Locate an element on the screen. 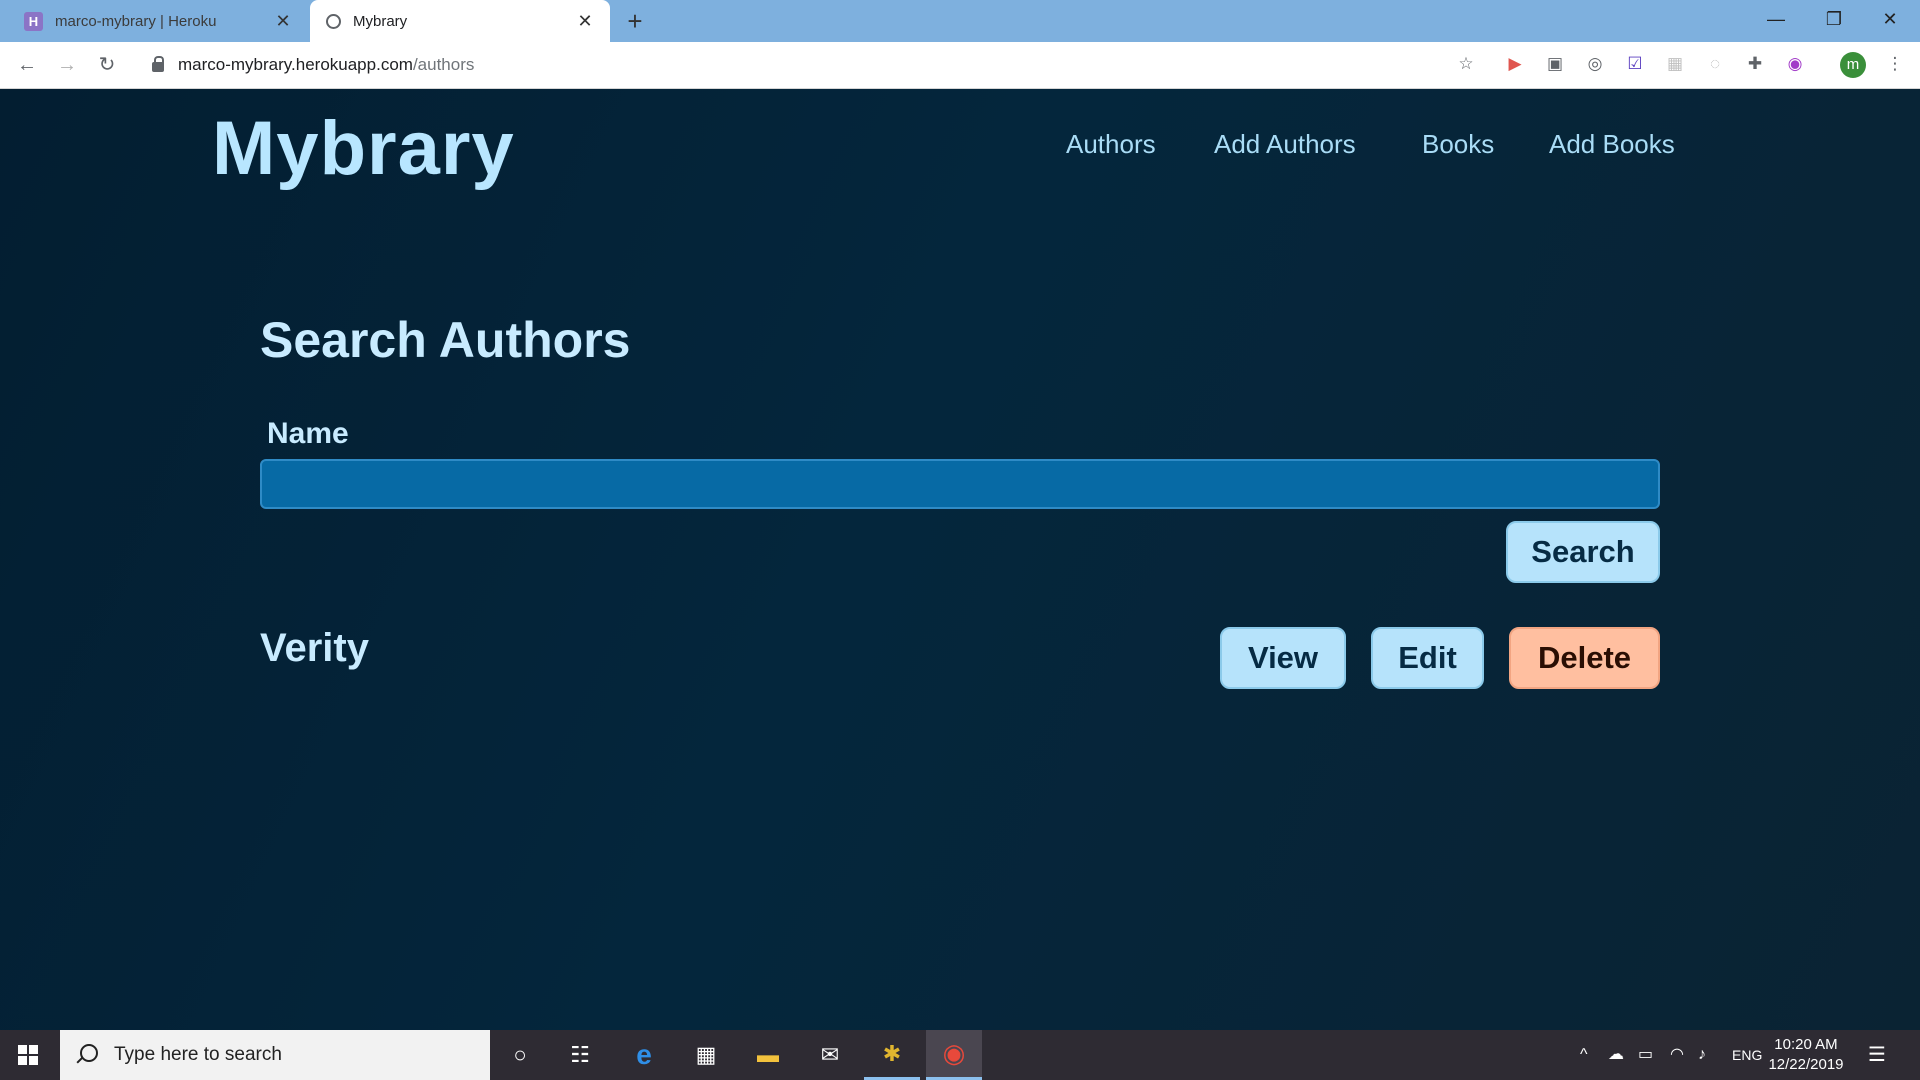 This screenshot has width=1920, height=1080. wifi-icon: ◠ is located at coordinates (1677, 1055).